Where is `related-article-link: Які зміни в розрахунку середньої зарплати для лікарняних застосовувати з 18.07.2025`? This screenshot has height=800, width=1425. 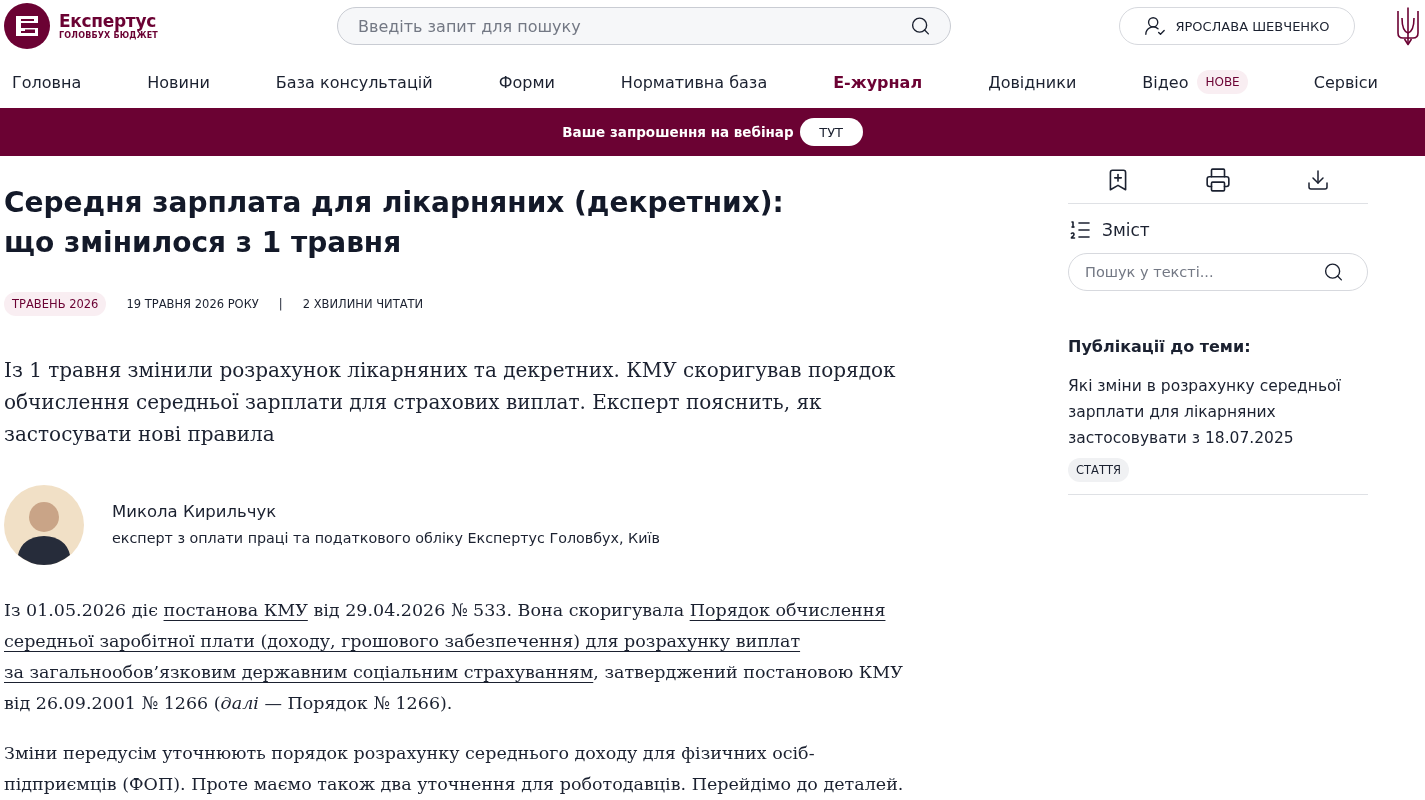
related-article-link: Які зміни в розрахунку середньої зарплати для лікарняних застосовувати з 18.07.2025 is located at coordinates (1218, 412).